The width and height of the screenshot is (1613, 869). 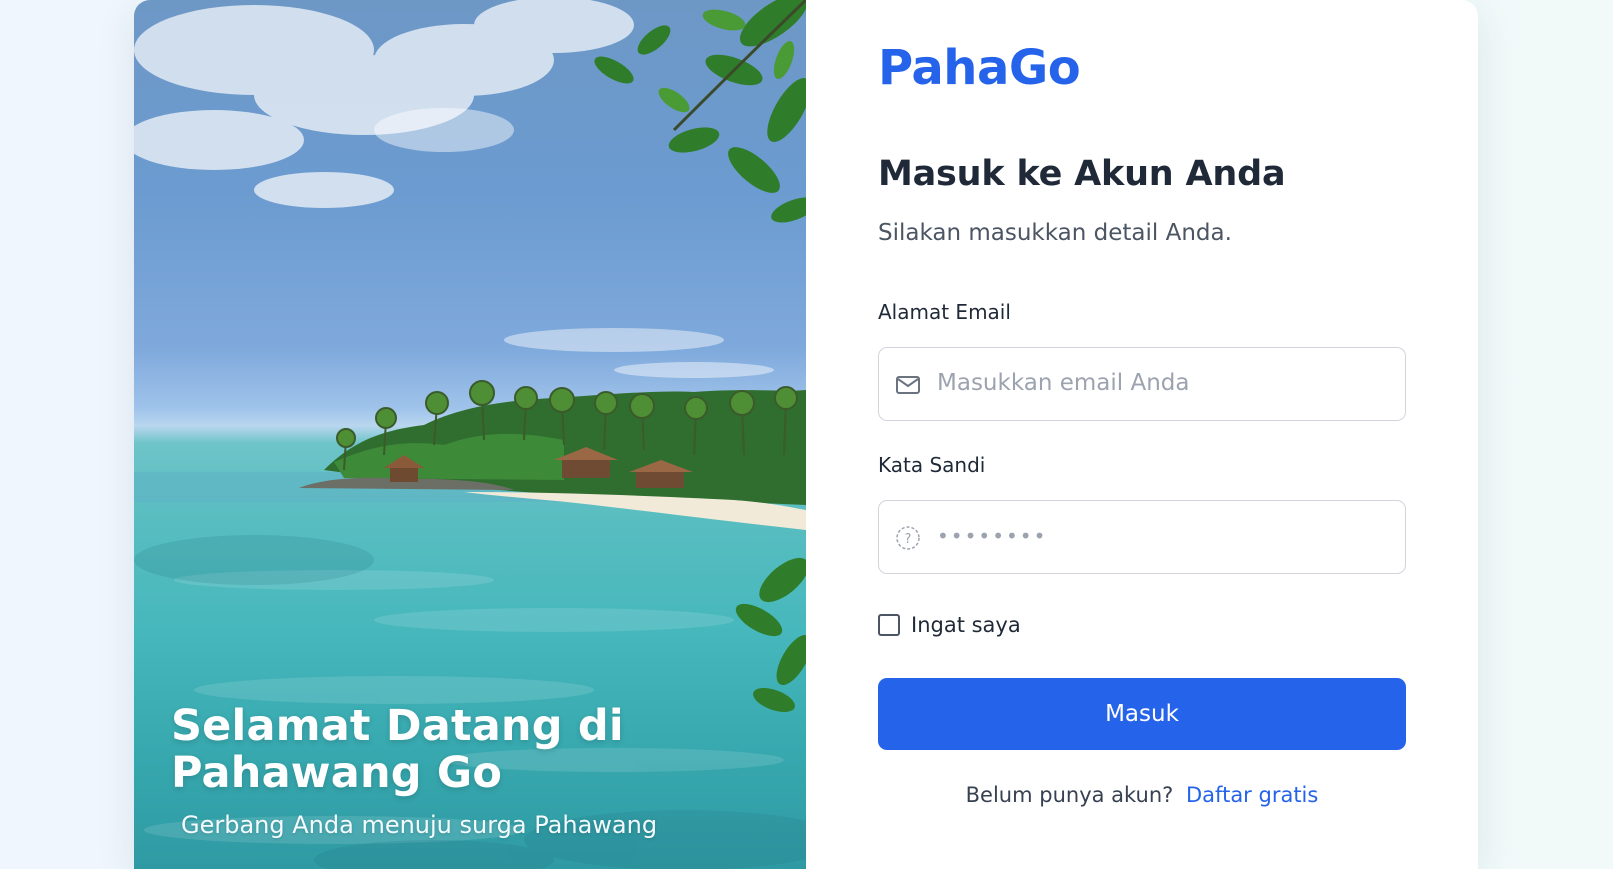 I want to click on hero-subtitle: Gerbang Anda menuju surga Pahawang, so click(x=419, y=825).